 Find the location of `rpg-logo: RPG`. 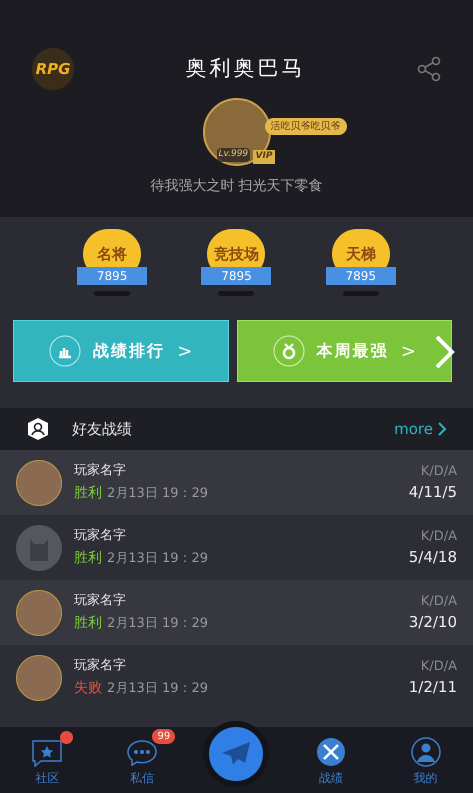

rpg-logo: RPG is located at coordinates (53, 69).